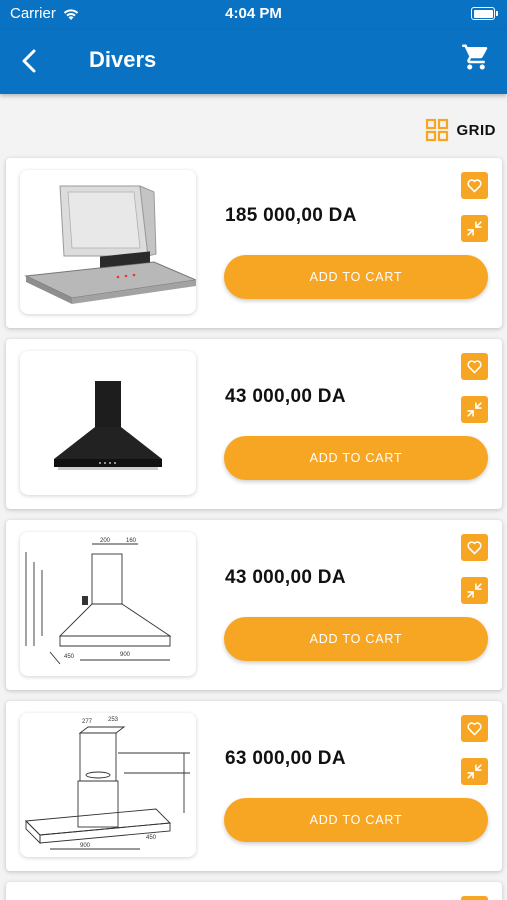 The width and height of the screenshot is (507, 900). I want to click on range-hood-diagram-image: 200 160 900 450, so click(98, 601).